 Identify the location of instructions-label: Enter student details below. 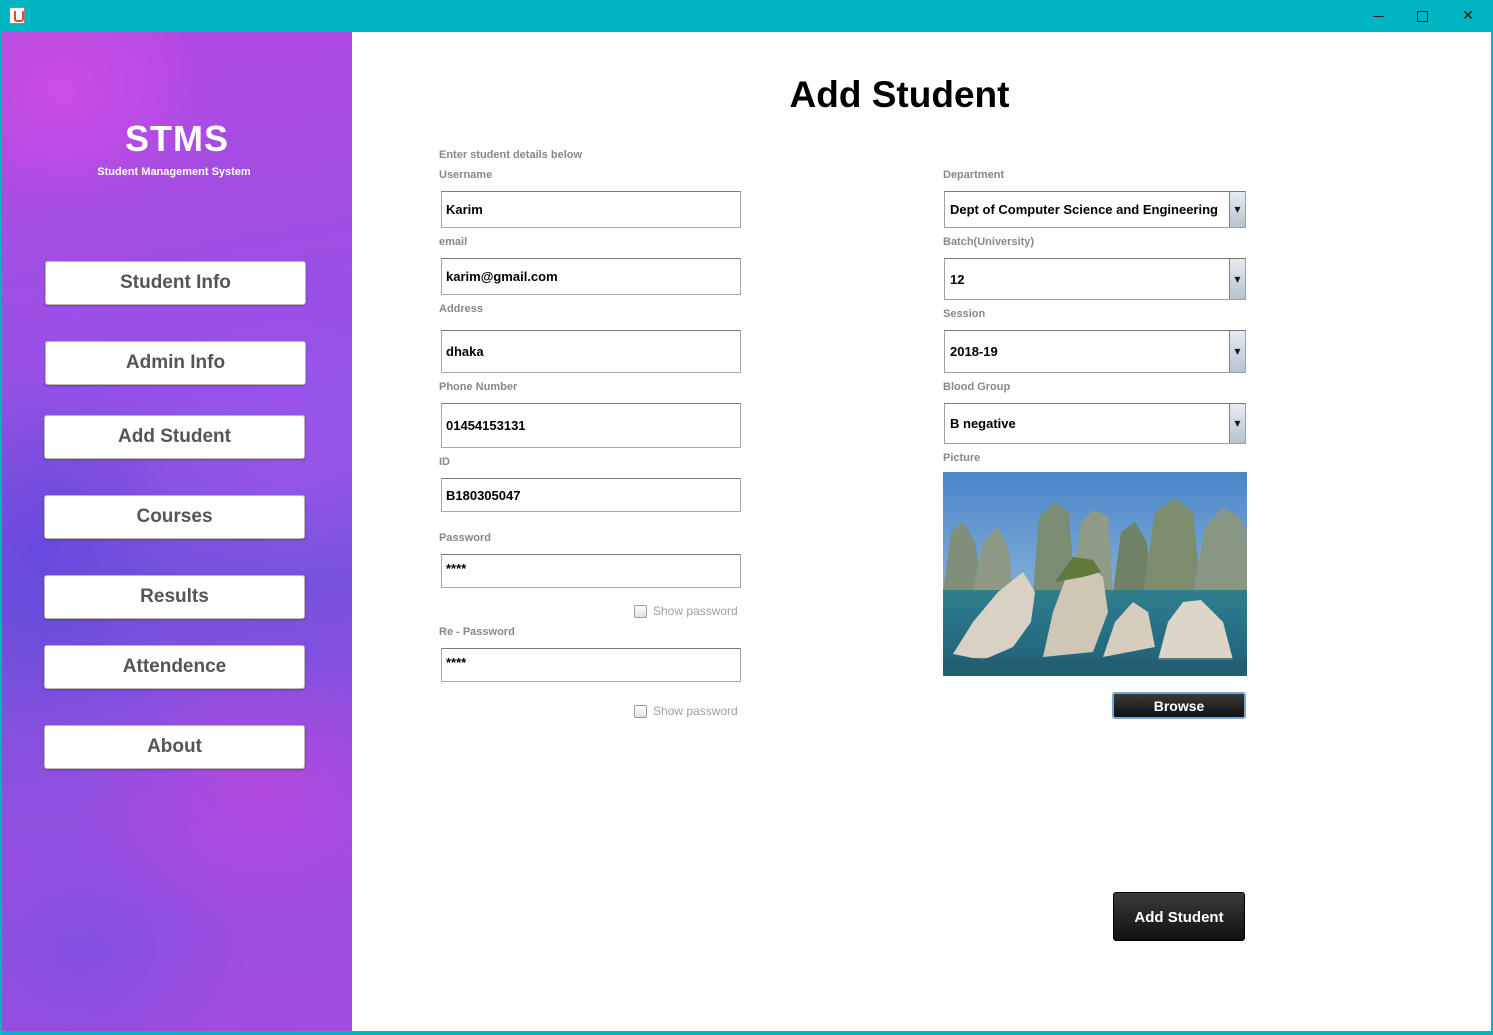
(511, 155).